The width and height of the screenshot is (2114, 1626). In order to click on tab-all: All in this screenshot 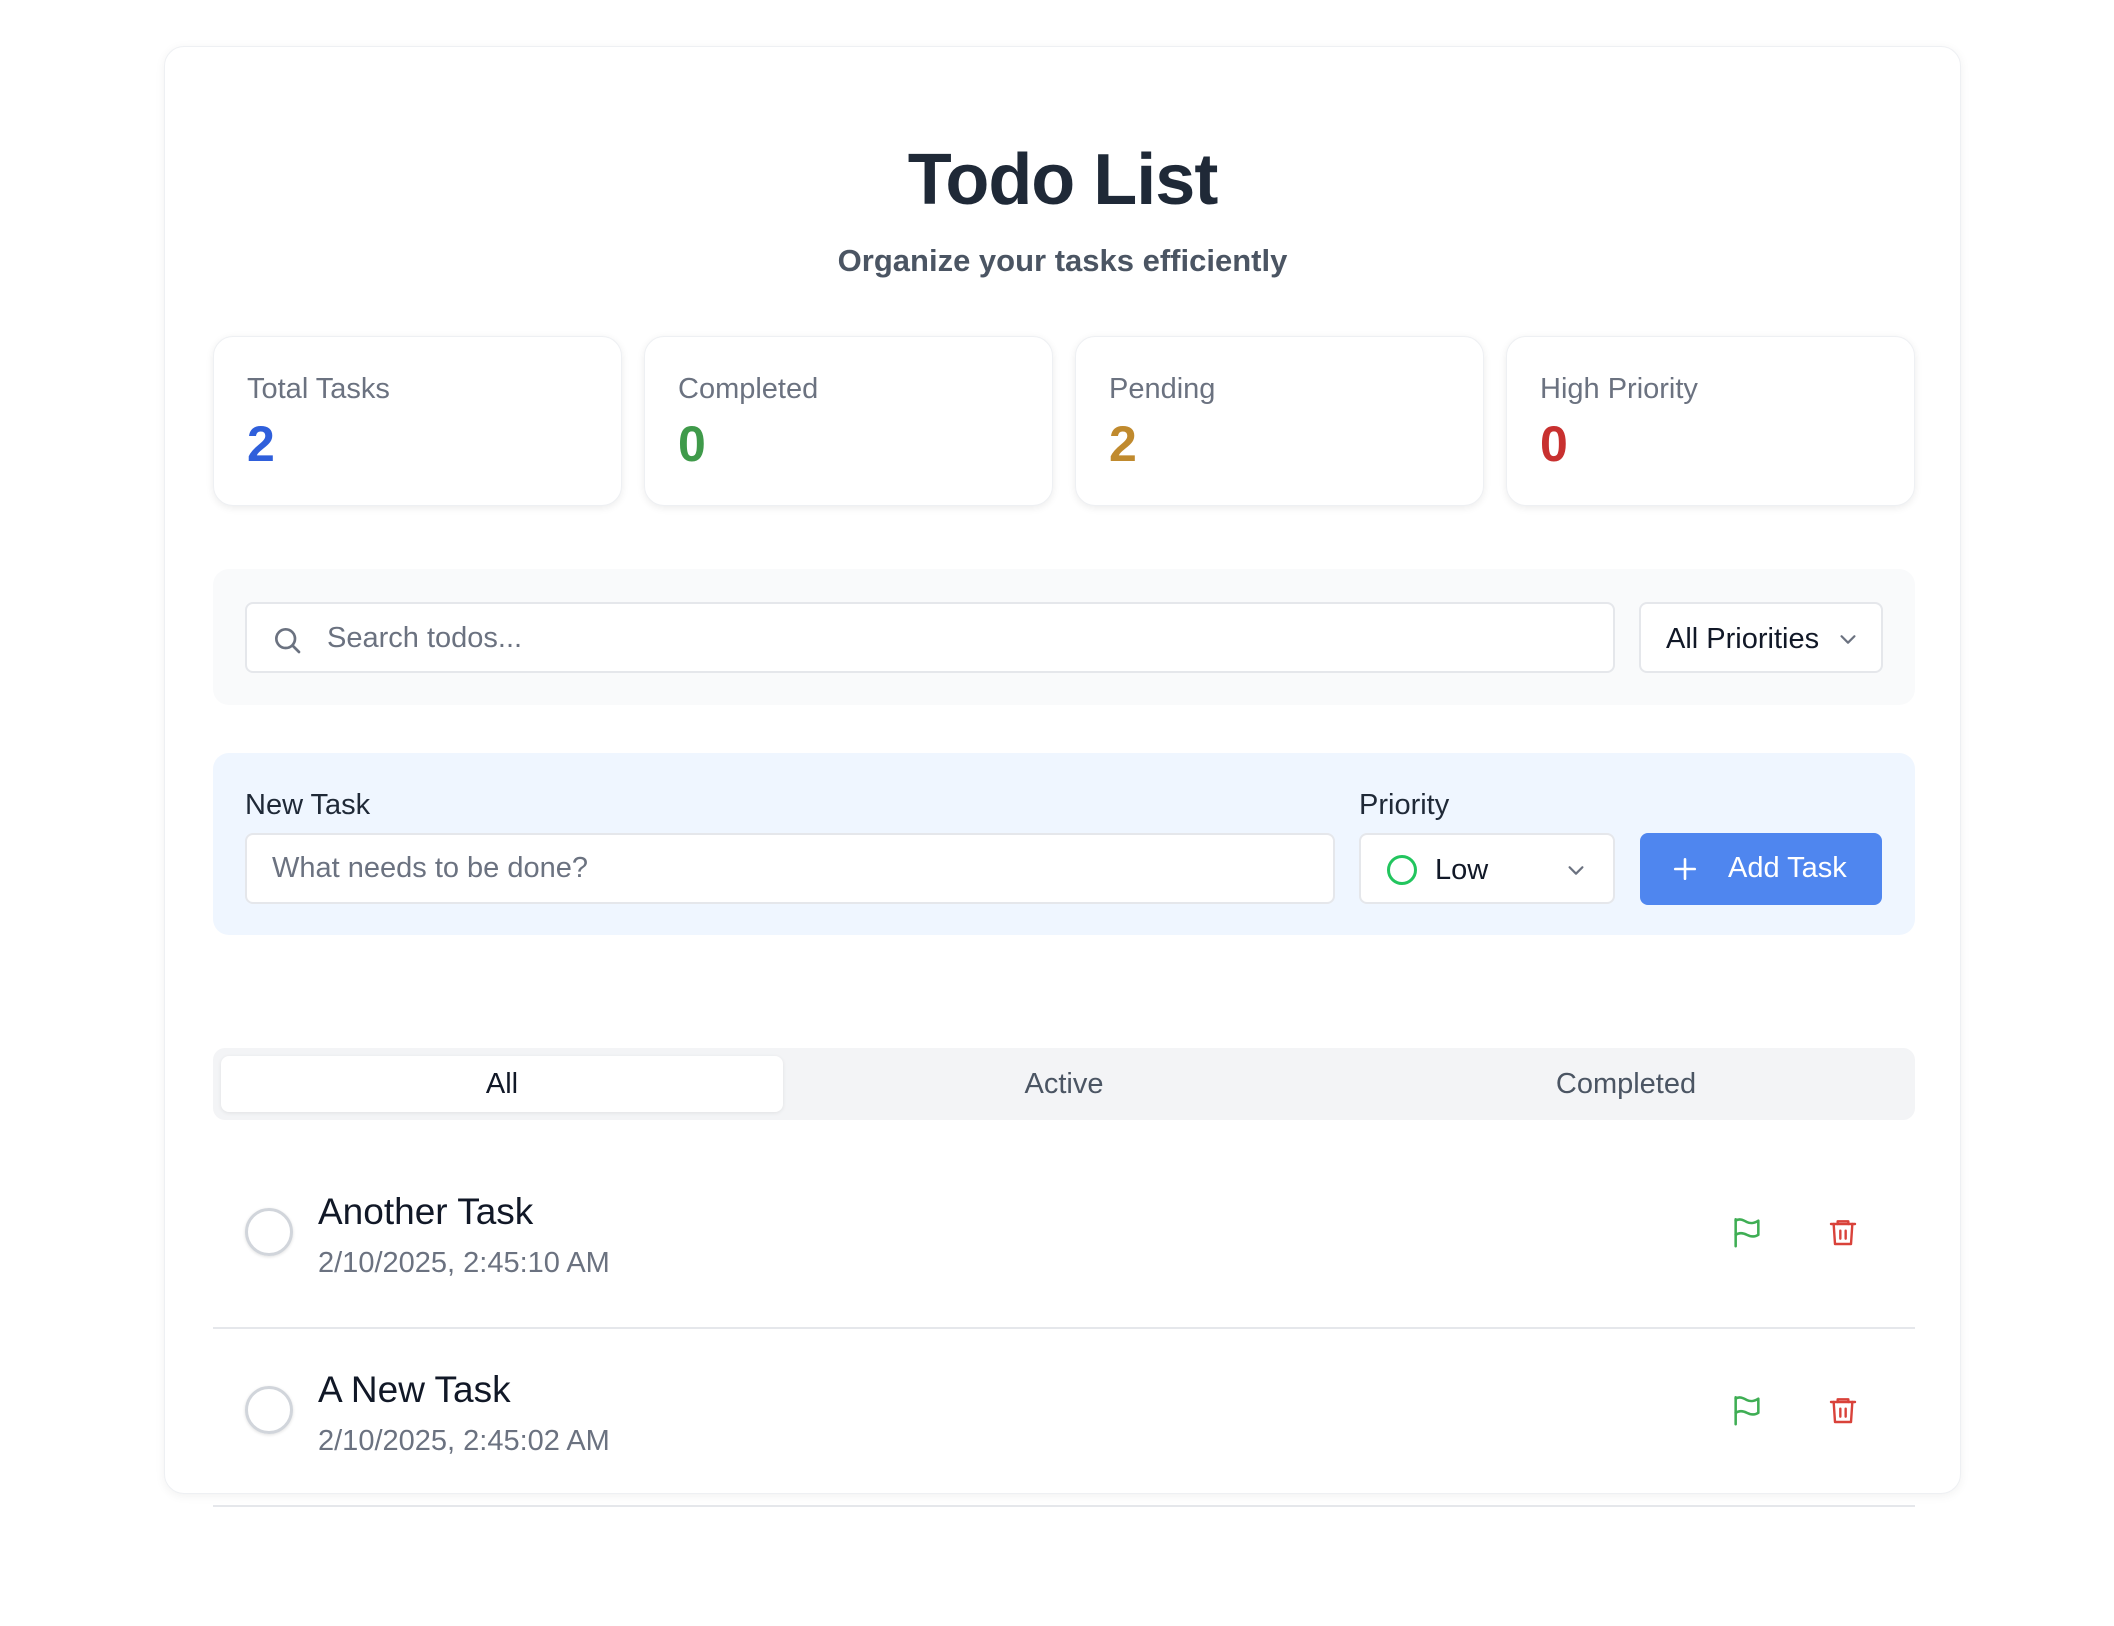, I will do `click(502, 1084)`.